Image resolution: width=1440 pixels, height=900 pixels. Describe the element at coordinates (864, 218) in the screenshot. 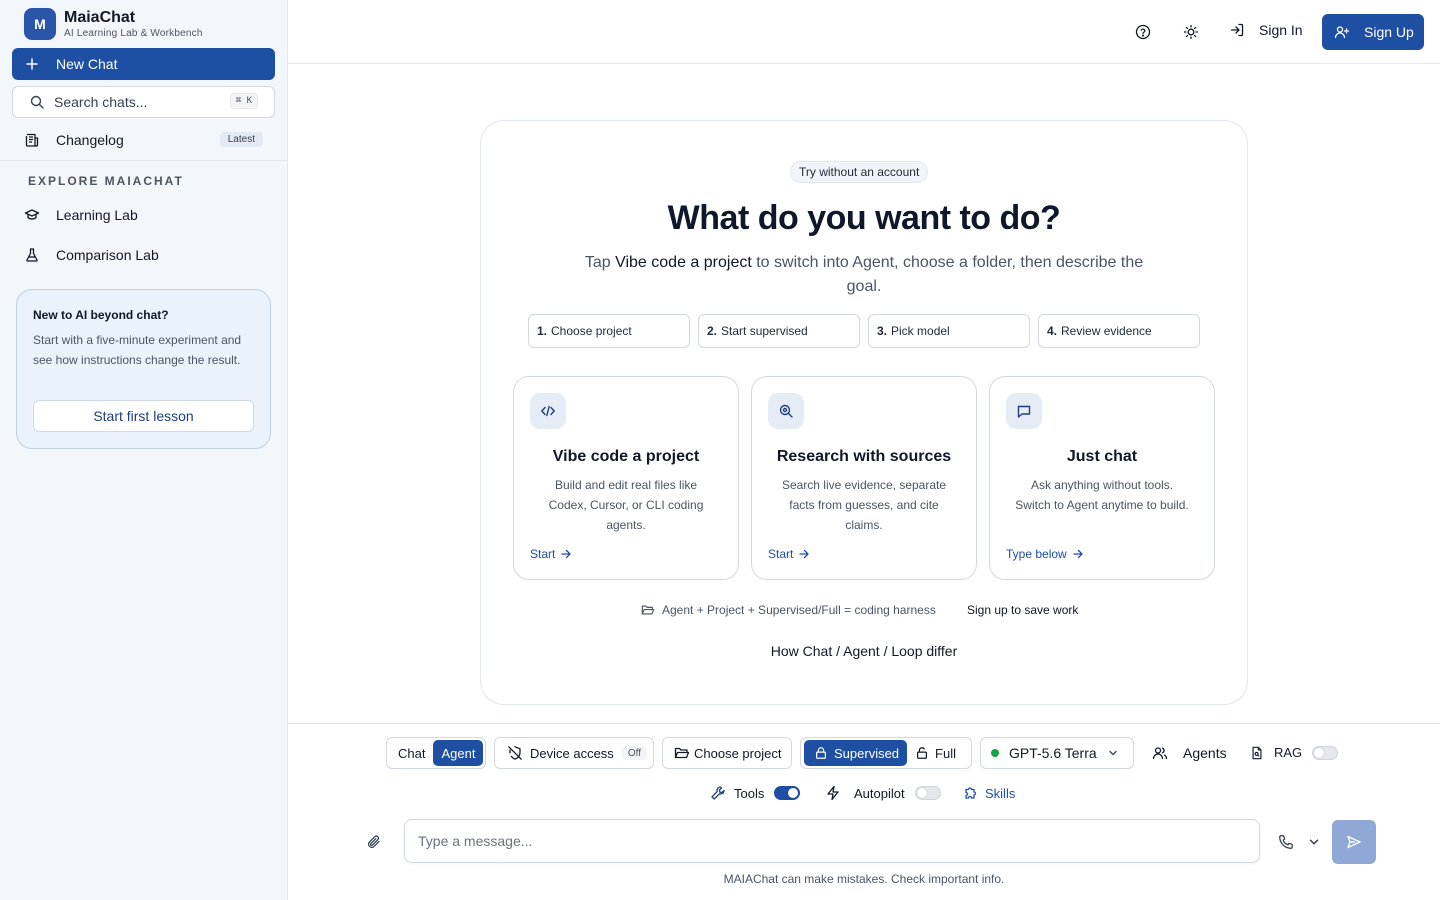

I see `page-title: What do you want to do?` at that location.